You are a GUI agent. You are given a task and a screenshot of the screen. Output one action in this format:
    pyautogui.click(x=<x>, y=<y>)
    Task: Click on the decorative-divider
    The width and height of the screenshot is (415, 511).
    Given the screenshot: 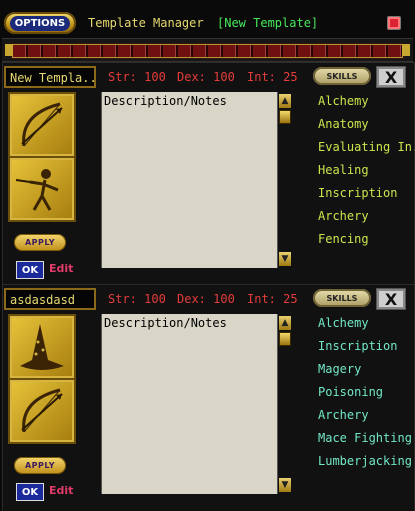 What is the action you would take?
    pyautogui.click(x=207, y=50)
    